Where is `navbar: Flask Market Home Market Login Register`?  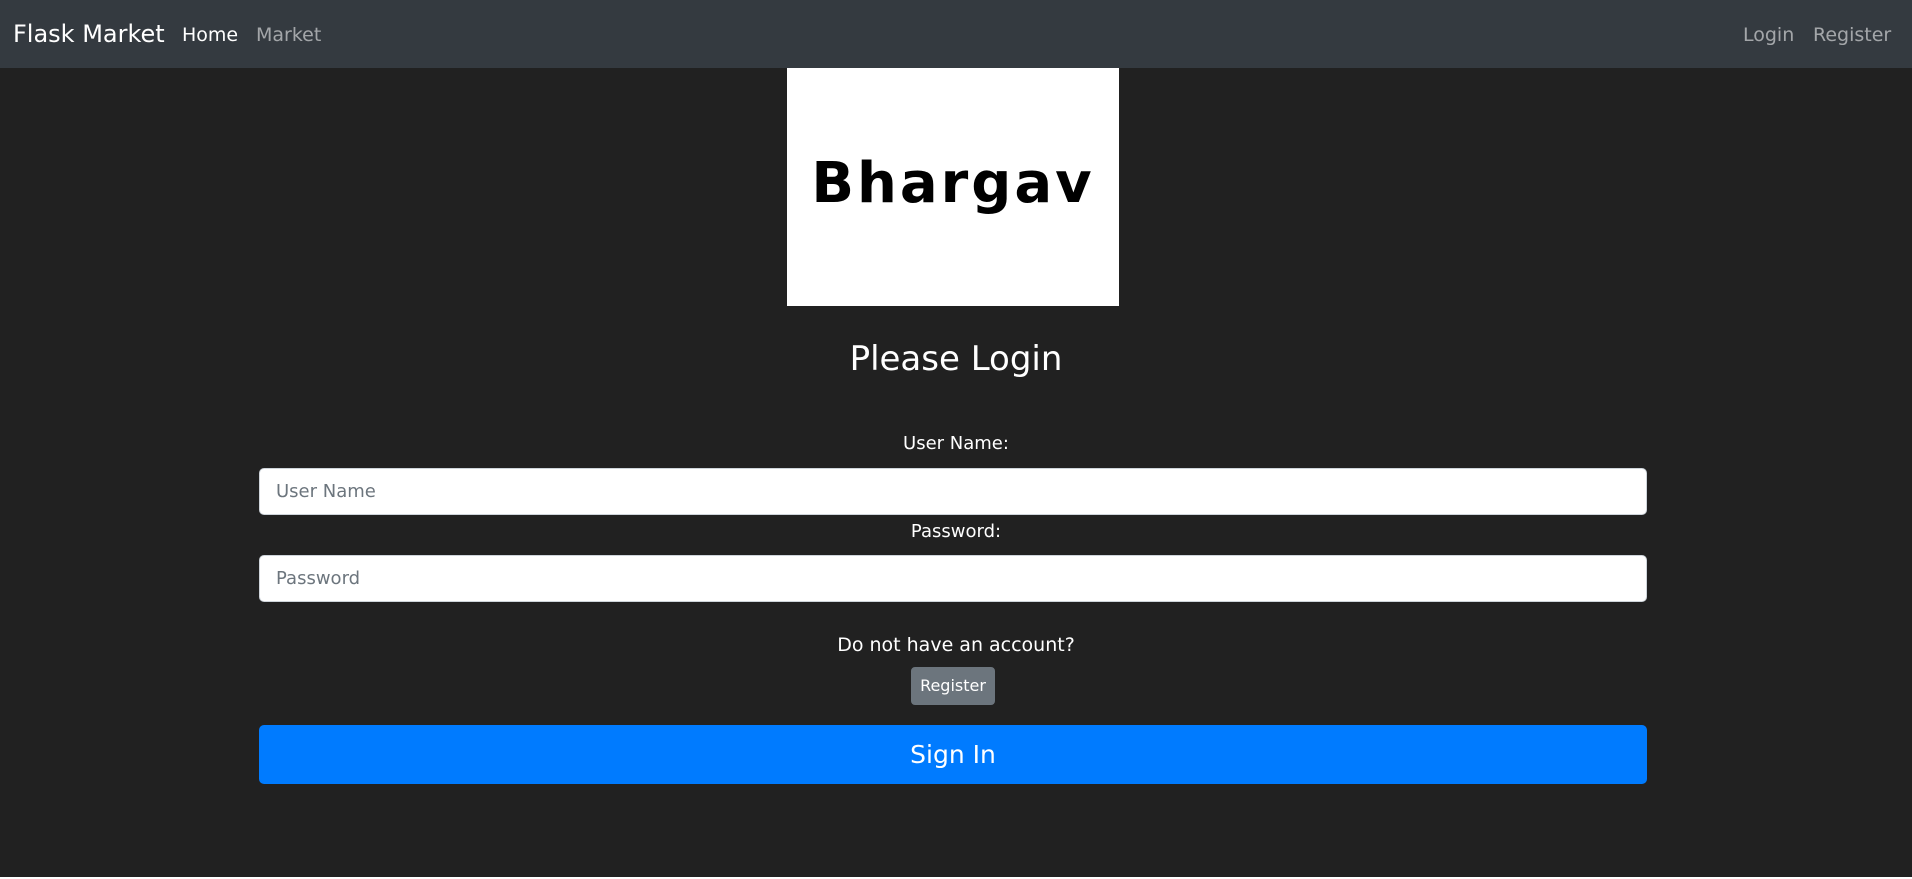 navbar: Flask Market Home Market Login Register is located at coordinates (956, 34).